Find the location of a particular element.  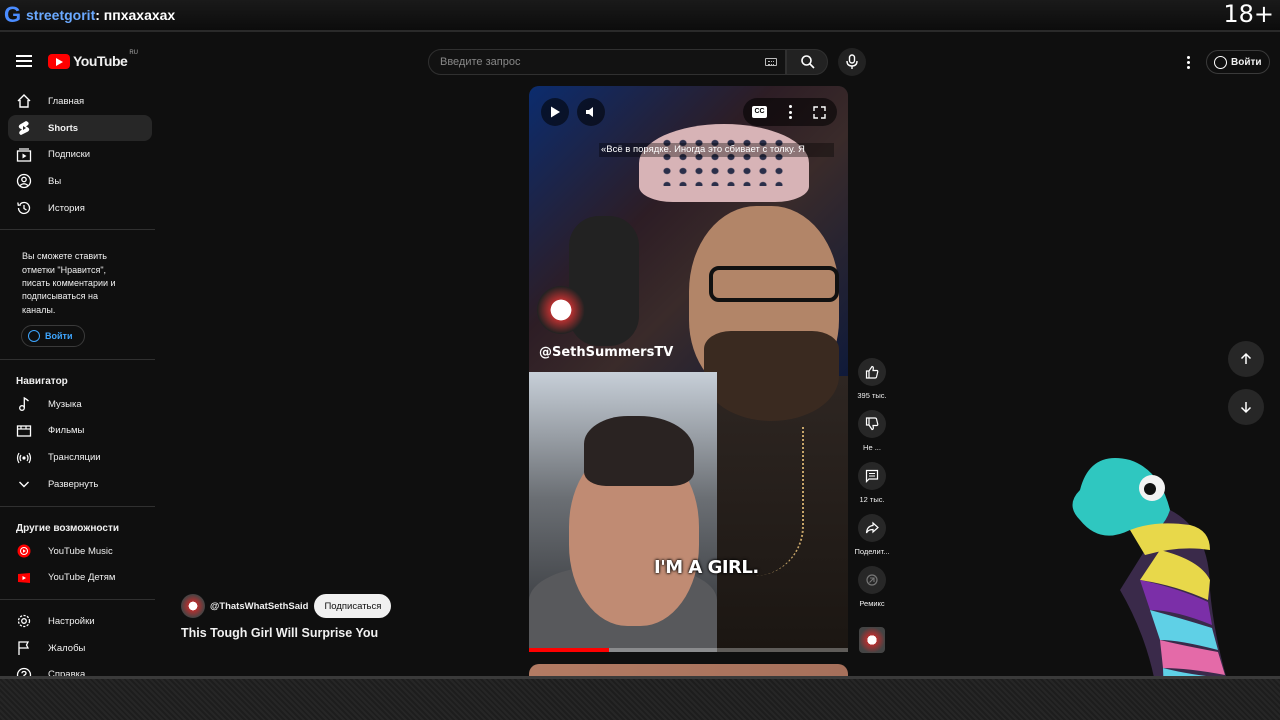

avatar is located at coordinates (193, 606).